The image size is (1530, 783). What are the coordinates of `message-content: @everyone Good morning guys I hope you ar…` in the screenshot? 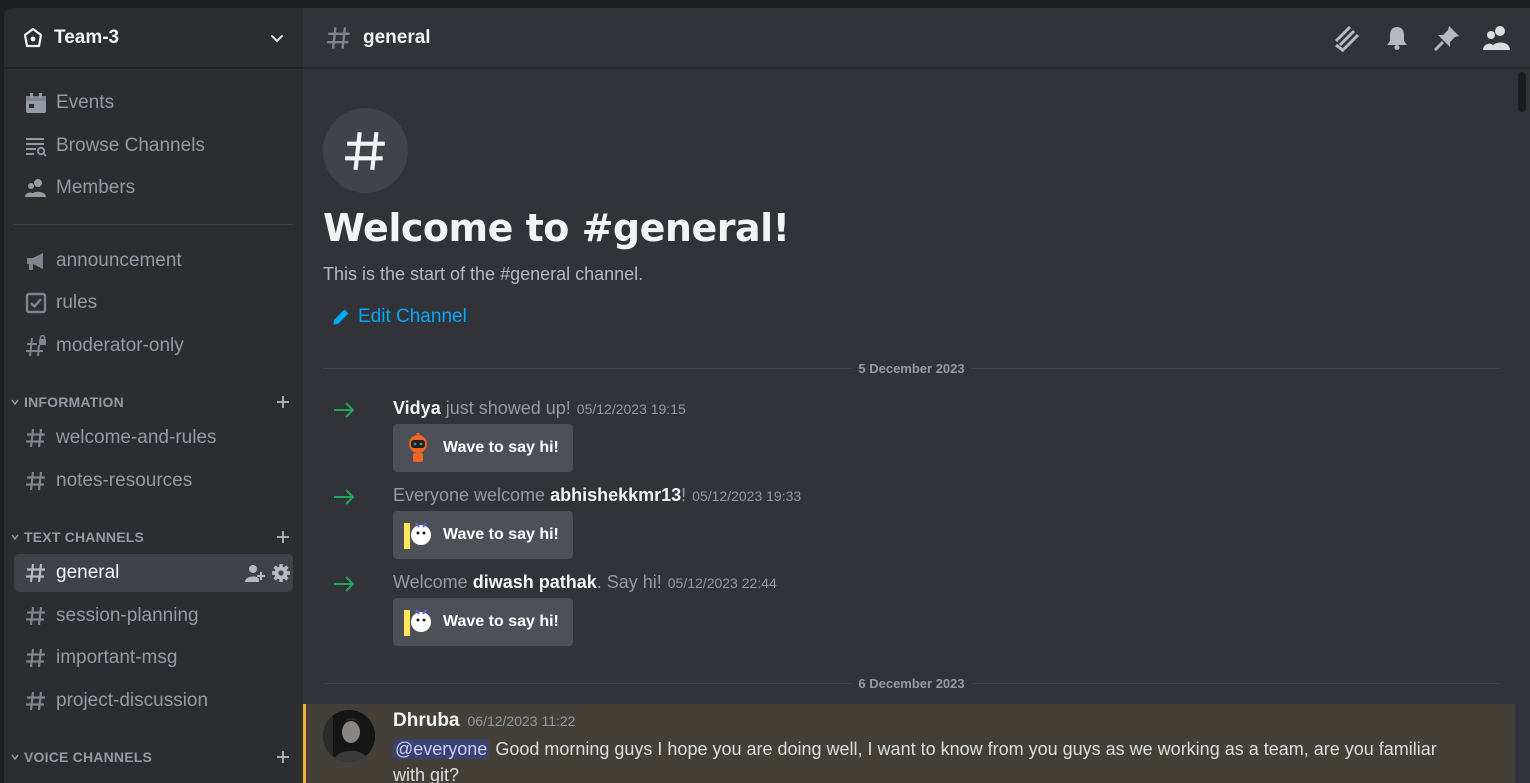 It's located at (923, 759).